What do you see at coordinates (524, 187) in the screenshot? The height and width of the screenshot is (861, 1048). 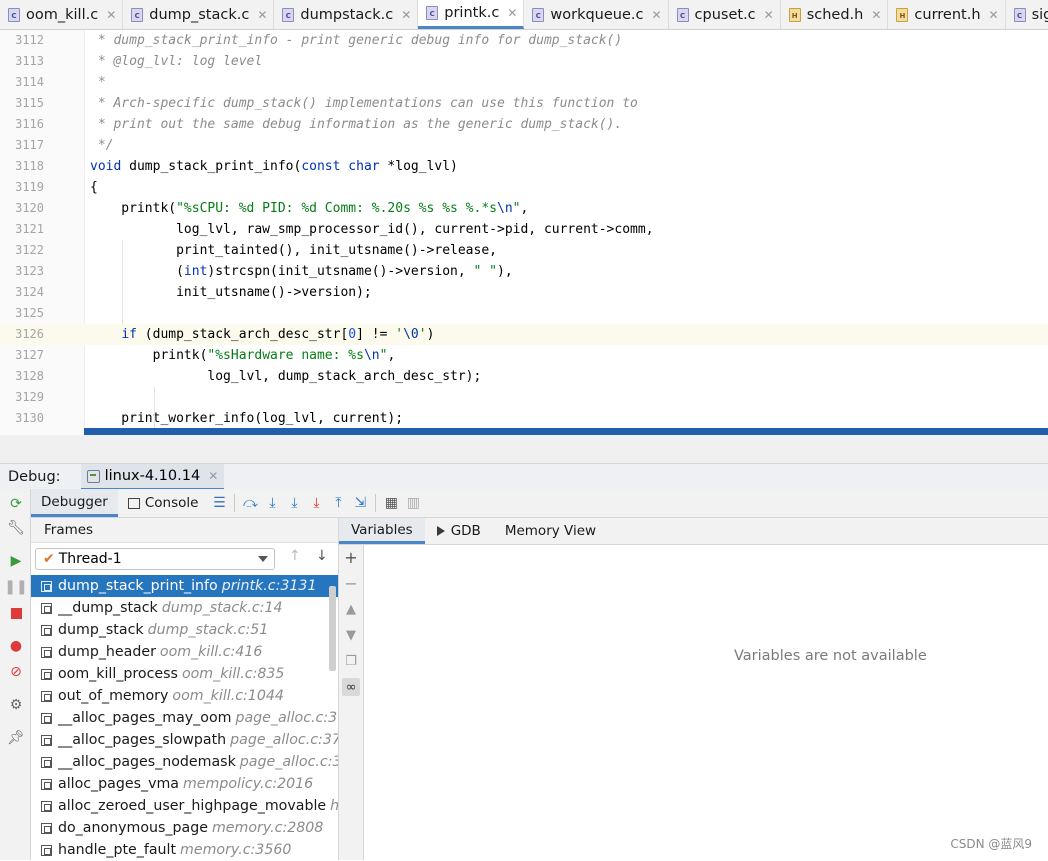 I see `code-line: 3119 {` at bounding box center [524, 187].